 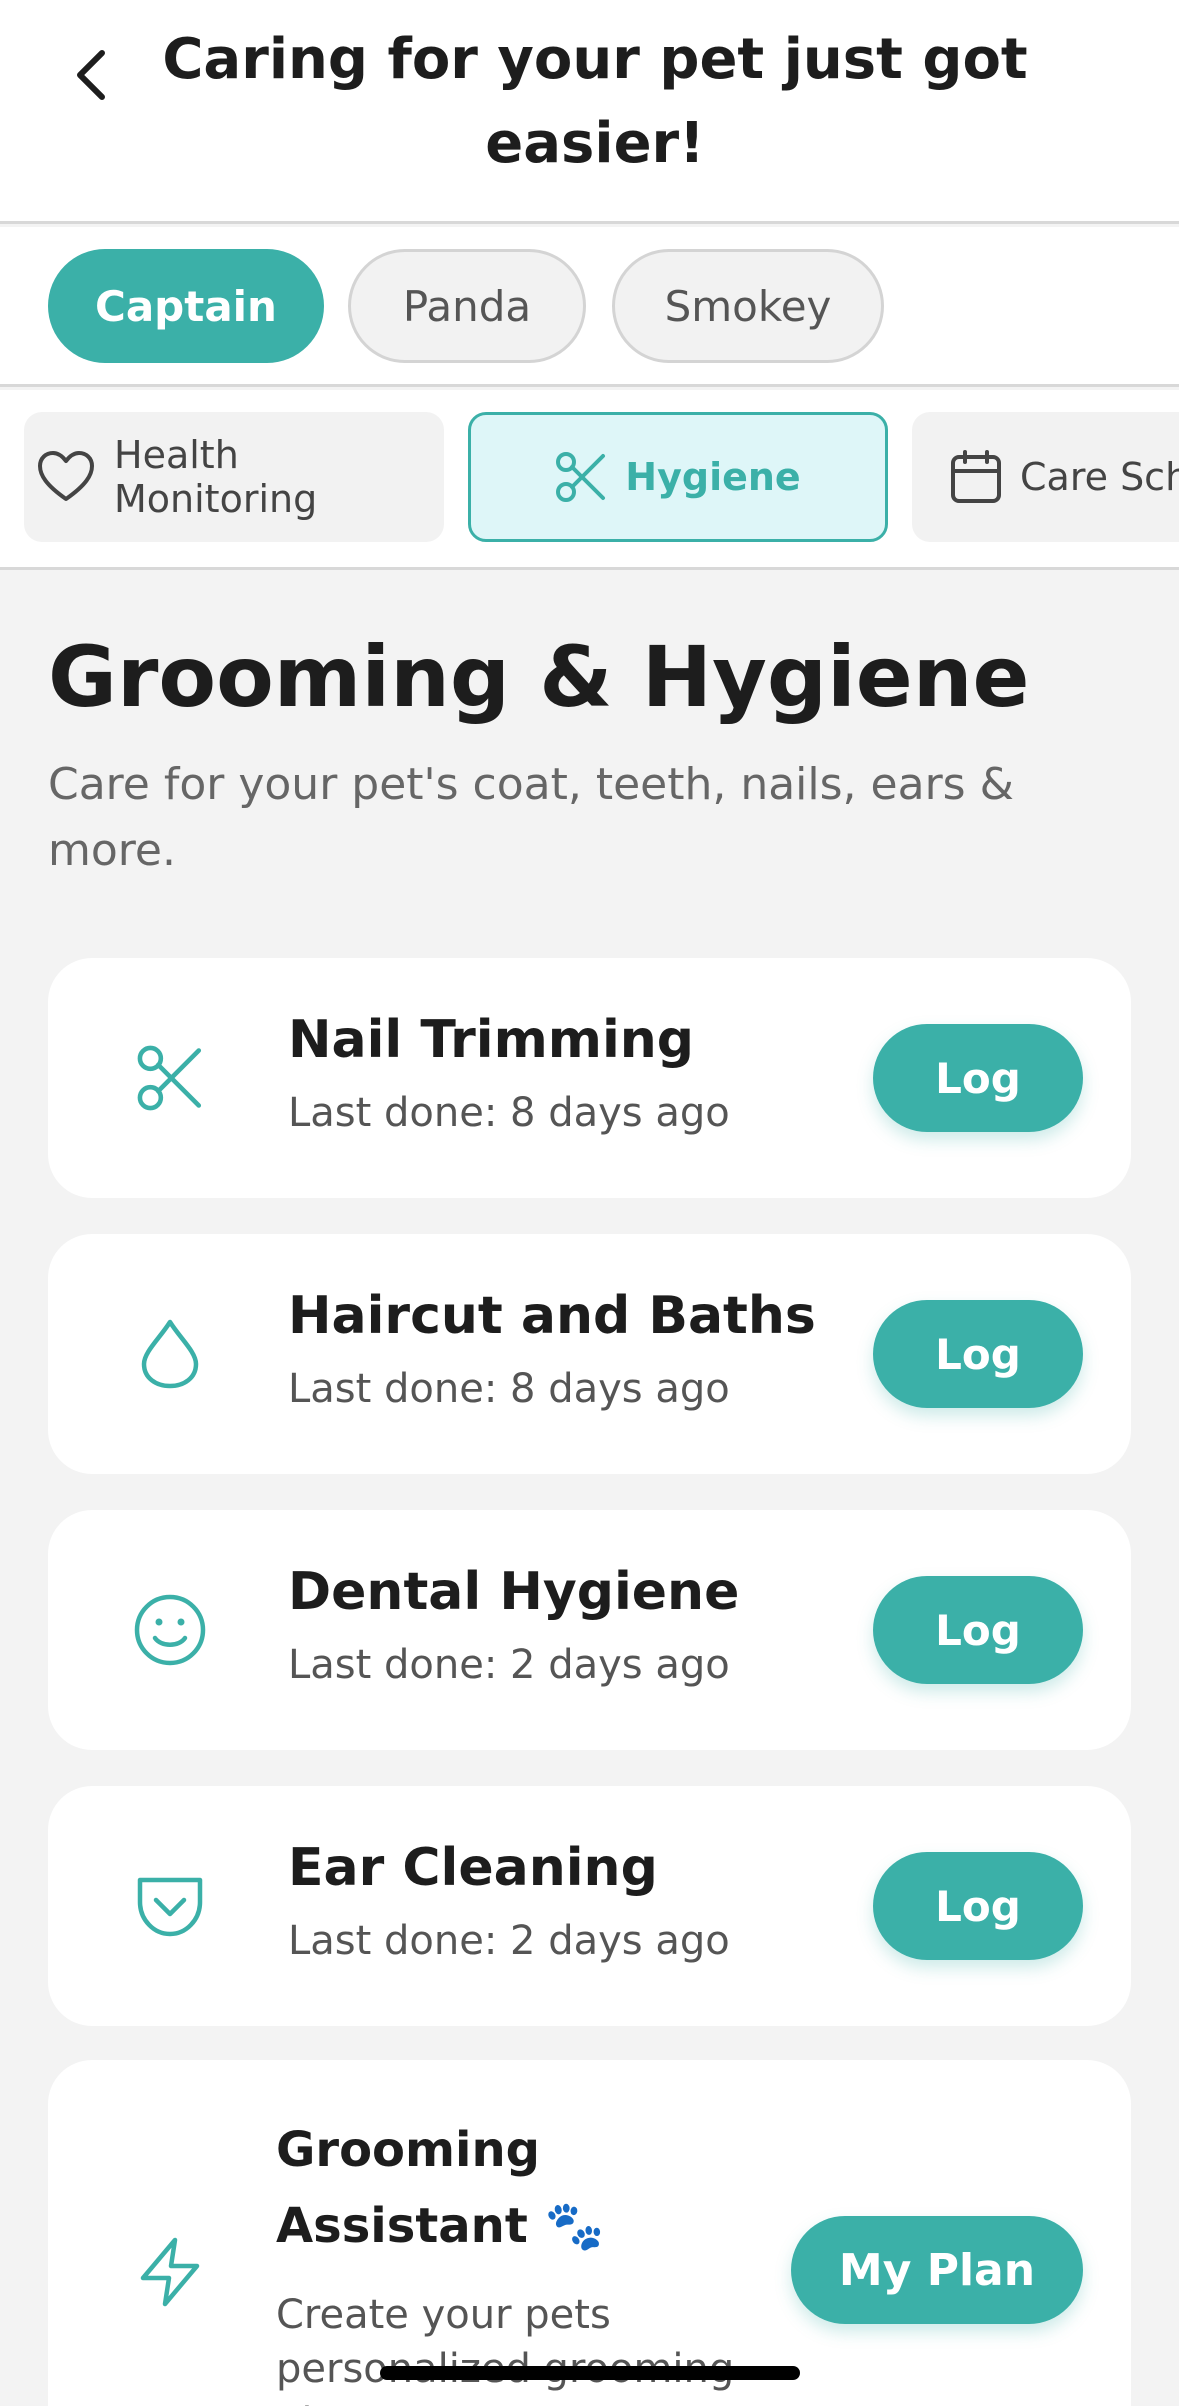 What do you see at coordinates (491, 1040) in the screenshot?
I see `task-title: Nail Trimming` at bounding box center [491, 1040].